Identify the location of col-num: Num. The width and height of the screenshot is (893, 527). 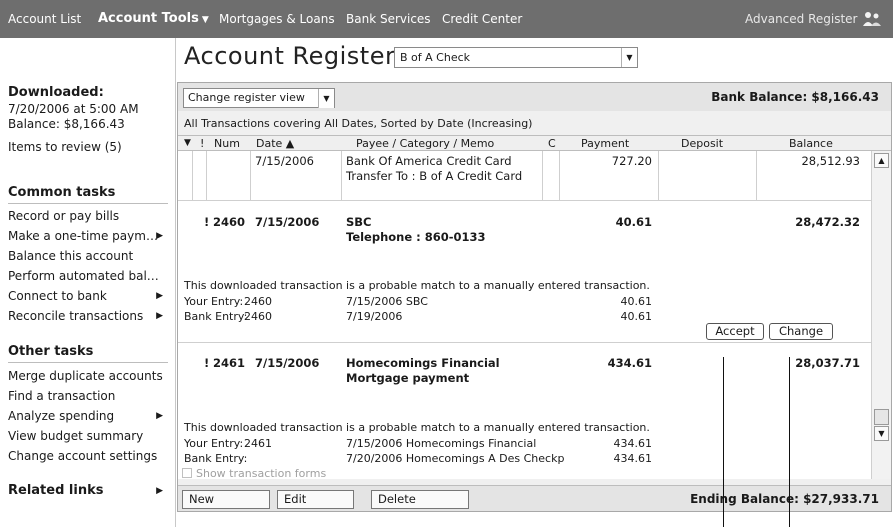
(227, 143).